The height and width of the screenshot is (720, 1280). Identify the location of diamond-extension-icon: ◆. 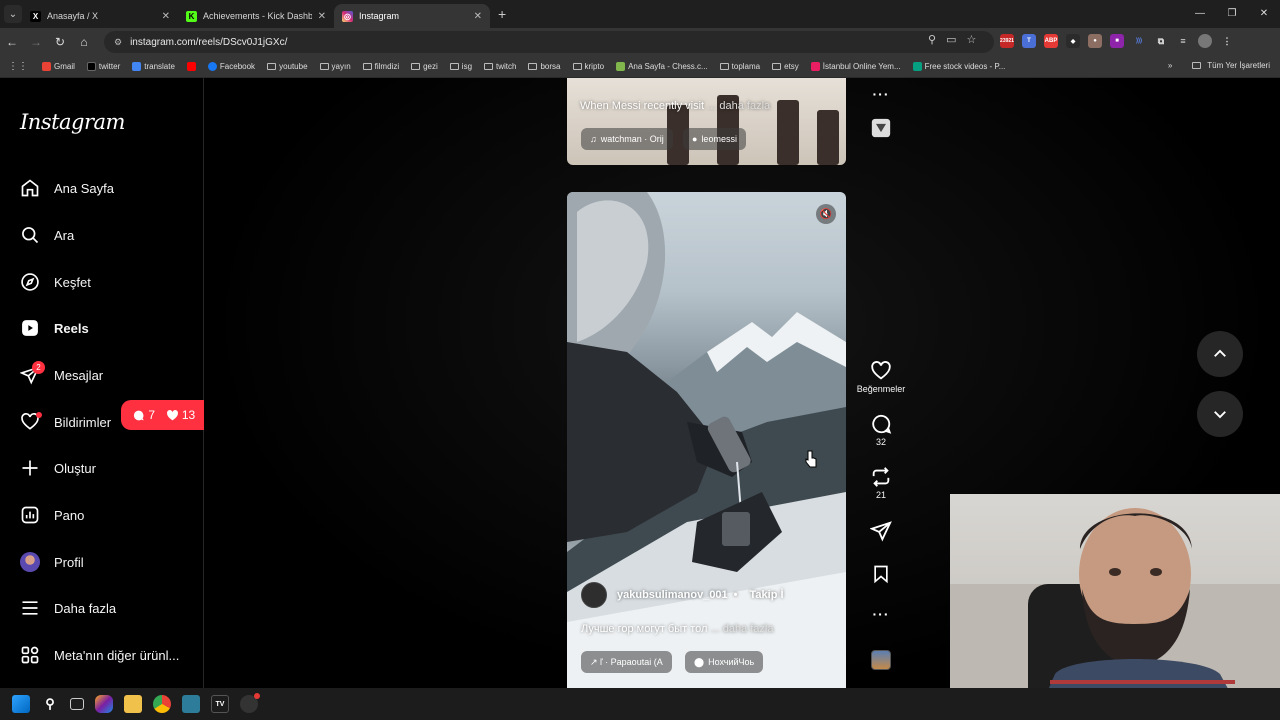
(1073, 41).